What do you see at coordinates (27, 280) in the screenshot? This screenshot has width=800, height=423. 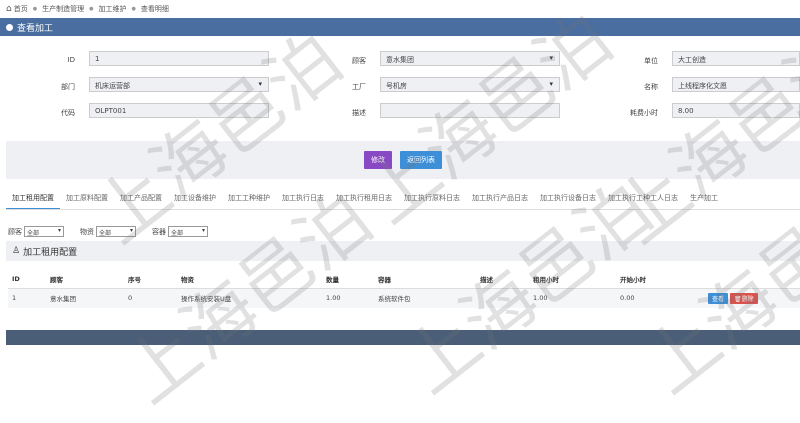 I see `col-id: ID` at bounding box center [27, 280].